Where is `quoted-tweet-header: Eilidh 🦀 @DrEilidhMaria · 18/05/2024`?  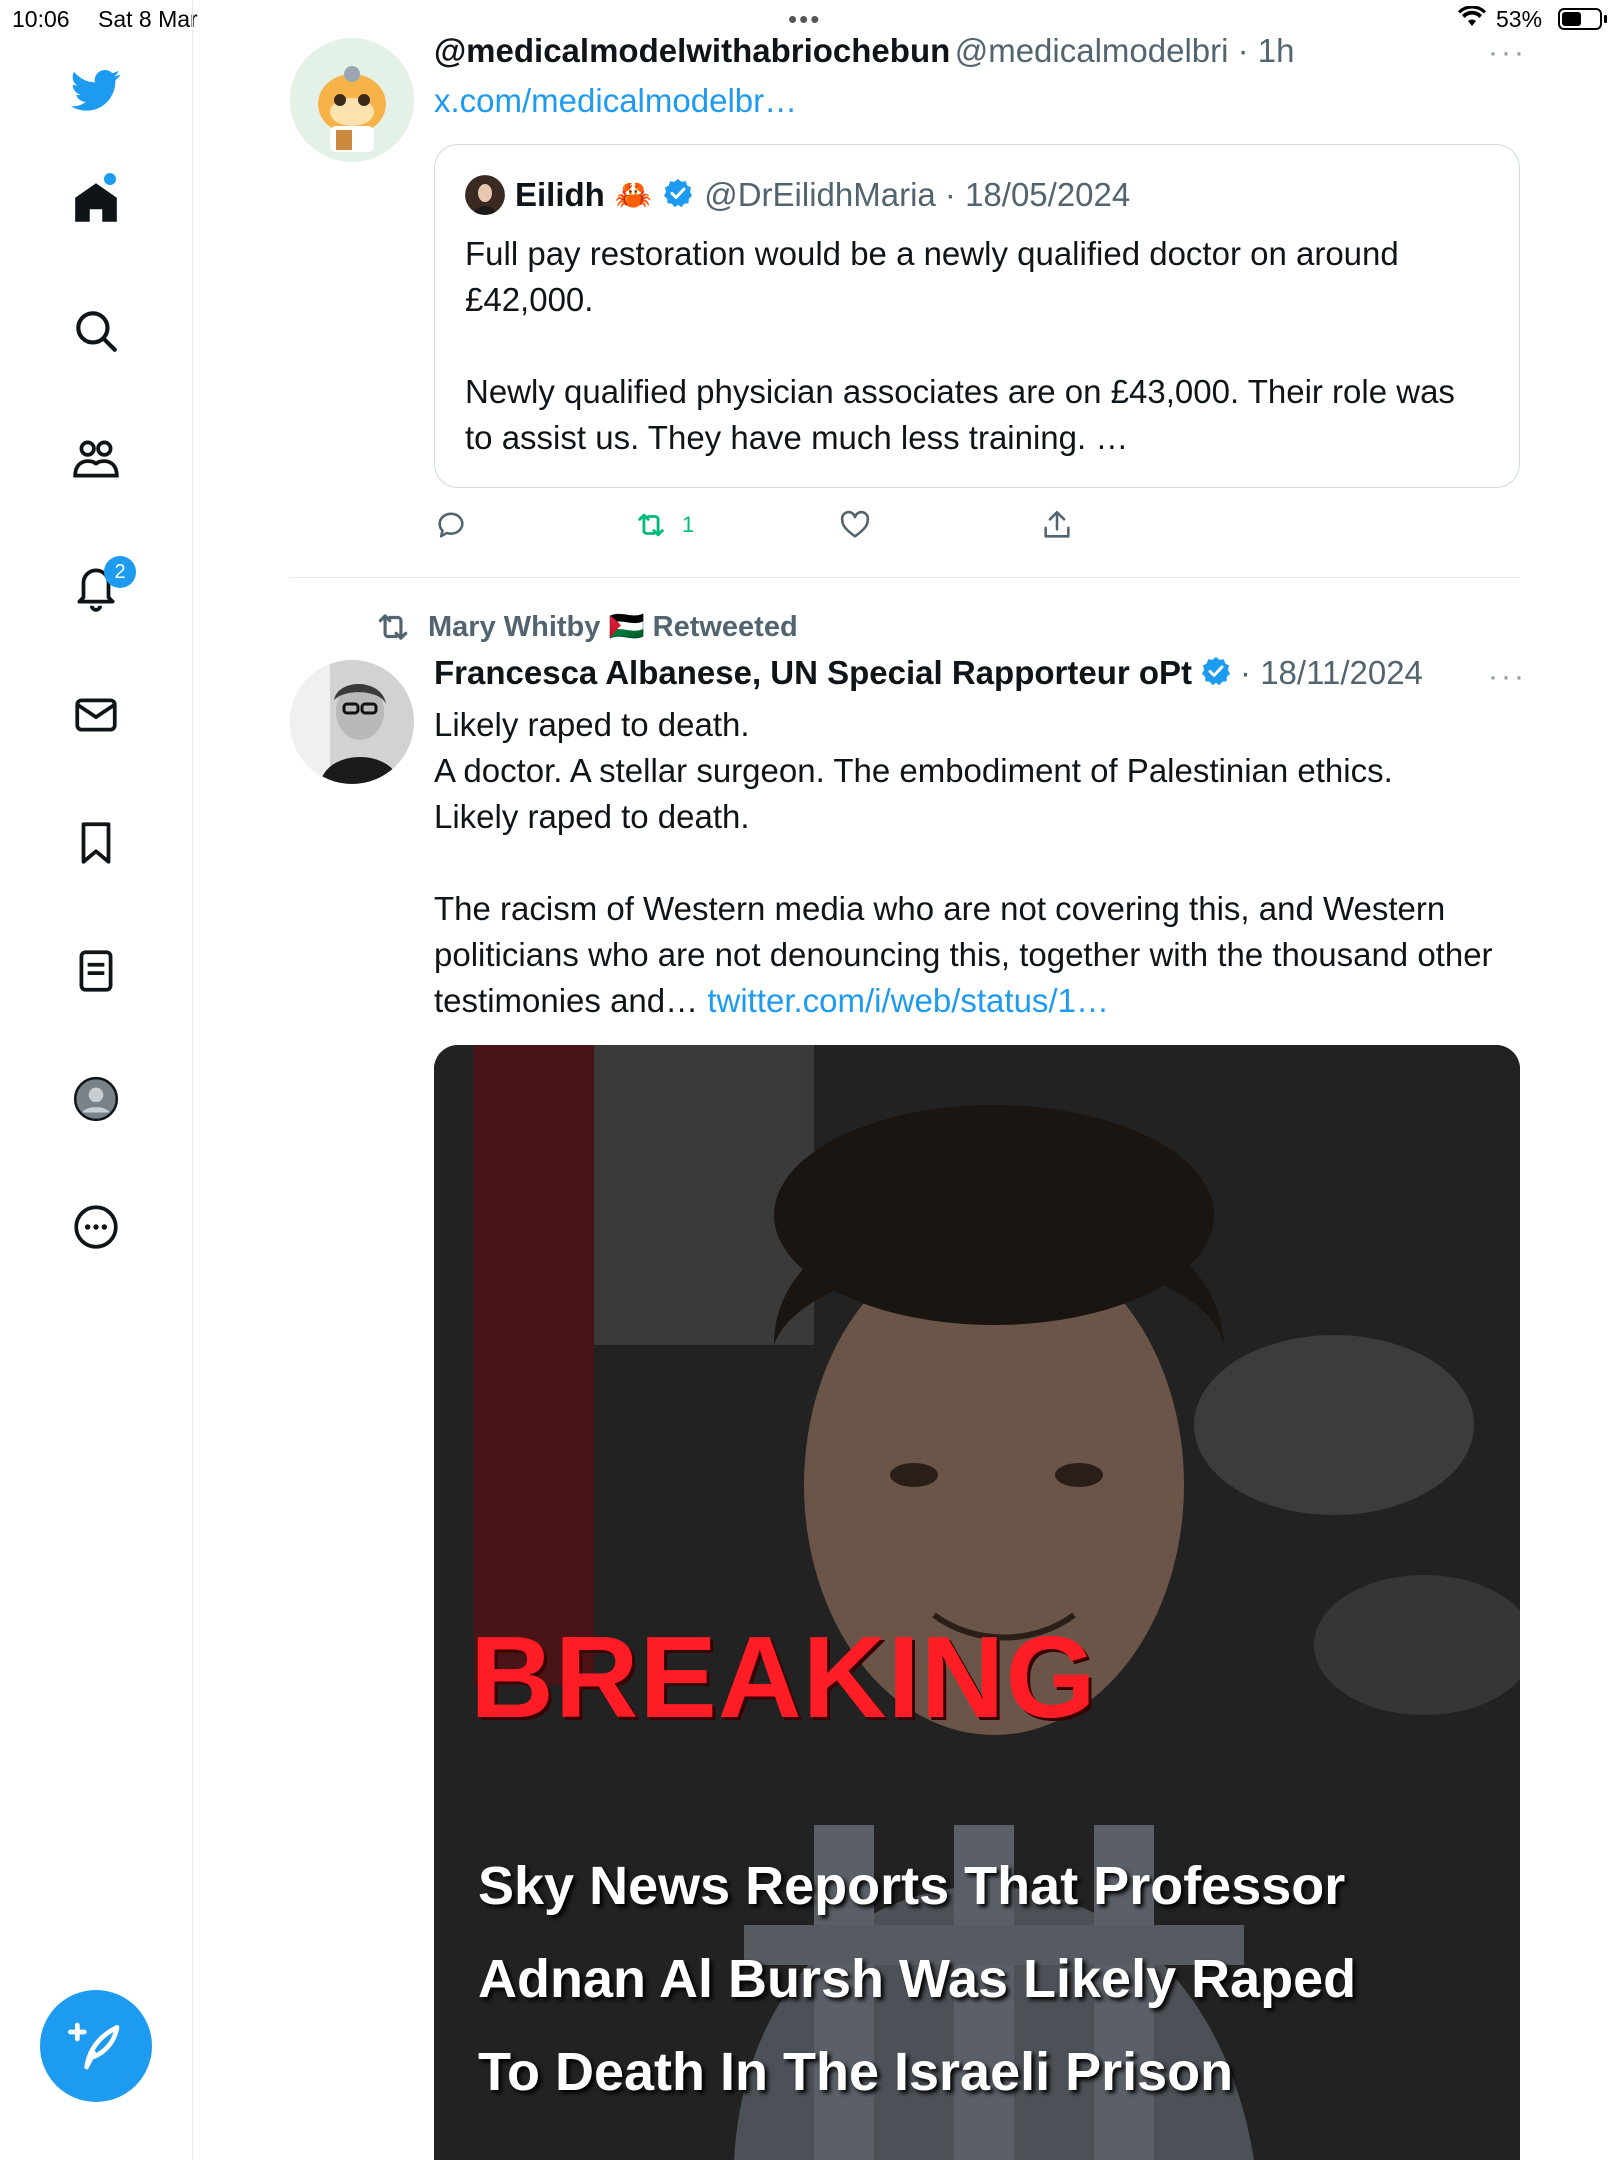
quoted-tweet-header: Eilidh 🦀 @DrEilidhMaria · 18/05/2024 is located at coordinates (797, 195).